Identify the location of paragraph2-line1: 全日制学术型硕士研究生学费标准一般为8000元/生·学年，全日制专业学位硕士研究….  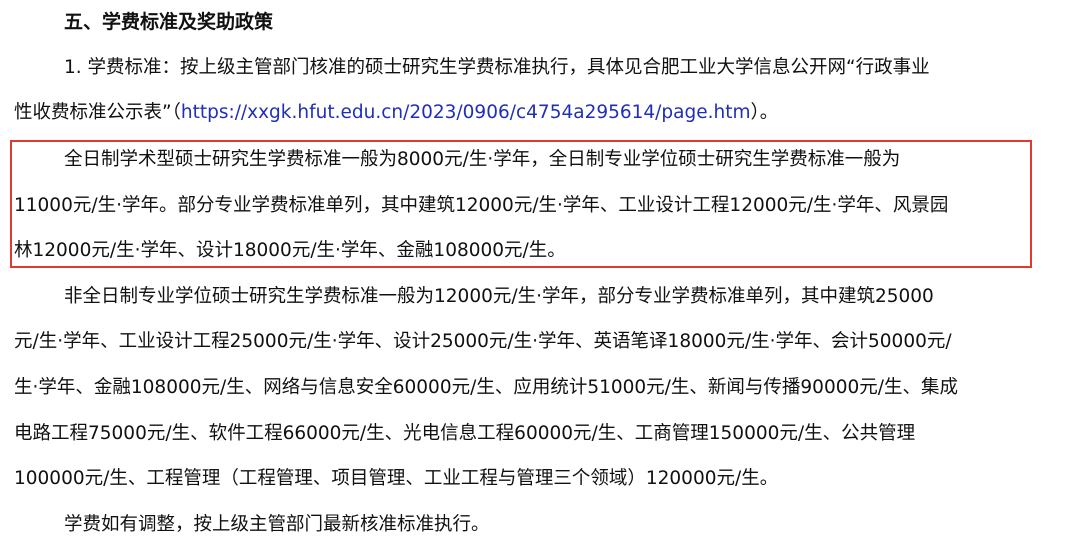
(482, 159).